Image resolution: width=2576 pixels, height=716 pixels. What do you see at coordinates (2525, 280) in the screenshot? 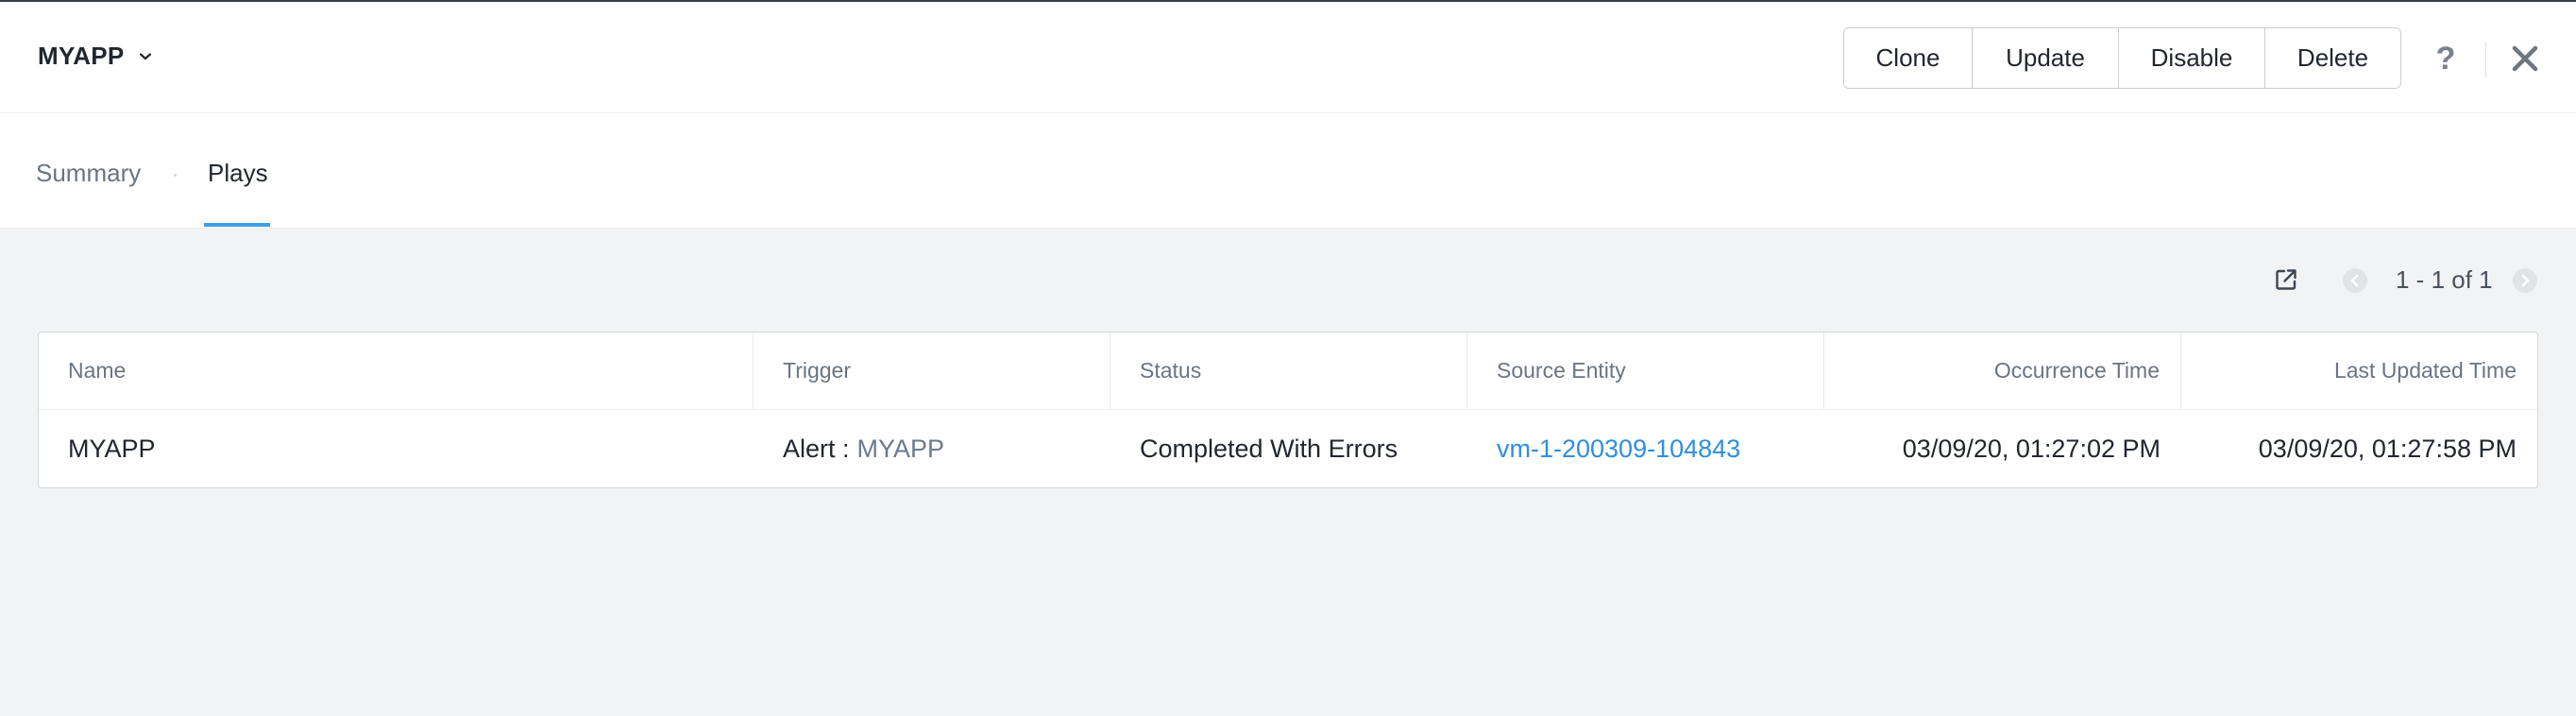
I see `chevron-right-icon` at bounding box center [2525, 280].